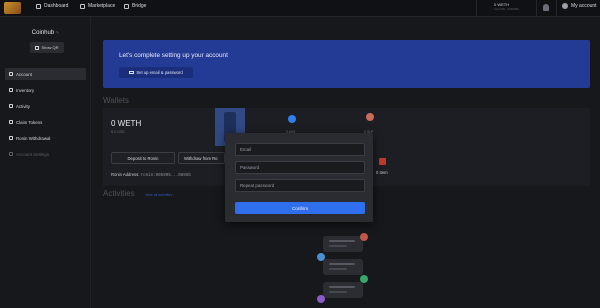 This screenshot has width=600, height=308. Describe the element at coordinates (299, 177) in the screenshot. I see `setup-account-modal: Confirm` at that location.